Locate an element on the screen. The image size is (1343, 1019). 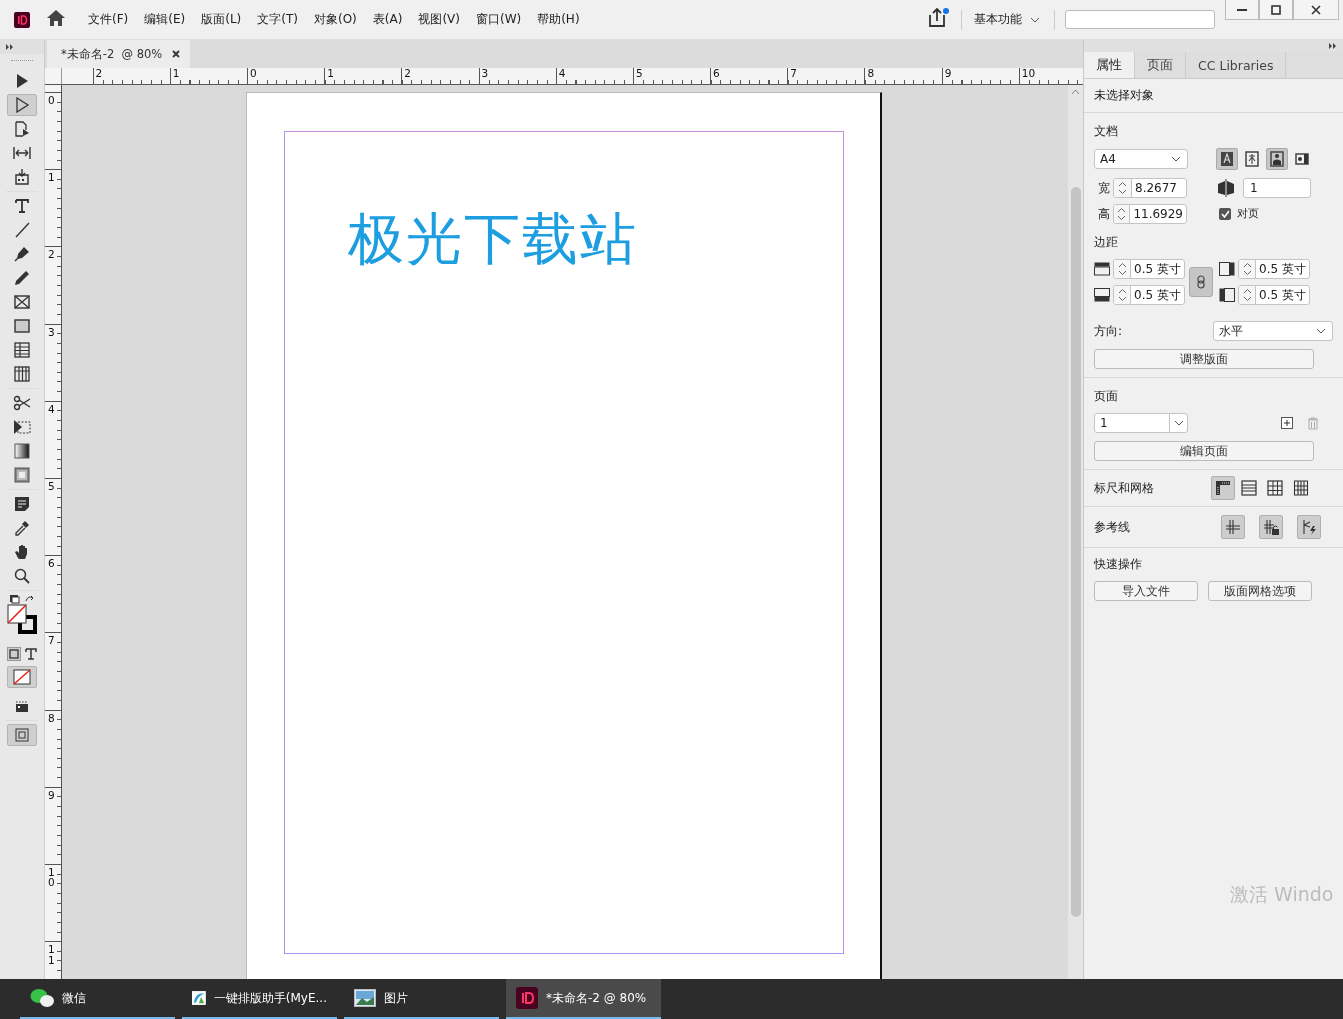
ruler-label: 9 is located at coordinates (51, 795).